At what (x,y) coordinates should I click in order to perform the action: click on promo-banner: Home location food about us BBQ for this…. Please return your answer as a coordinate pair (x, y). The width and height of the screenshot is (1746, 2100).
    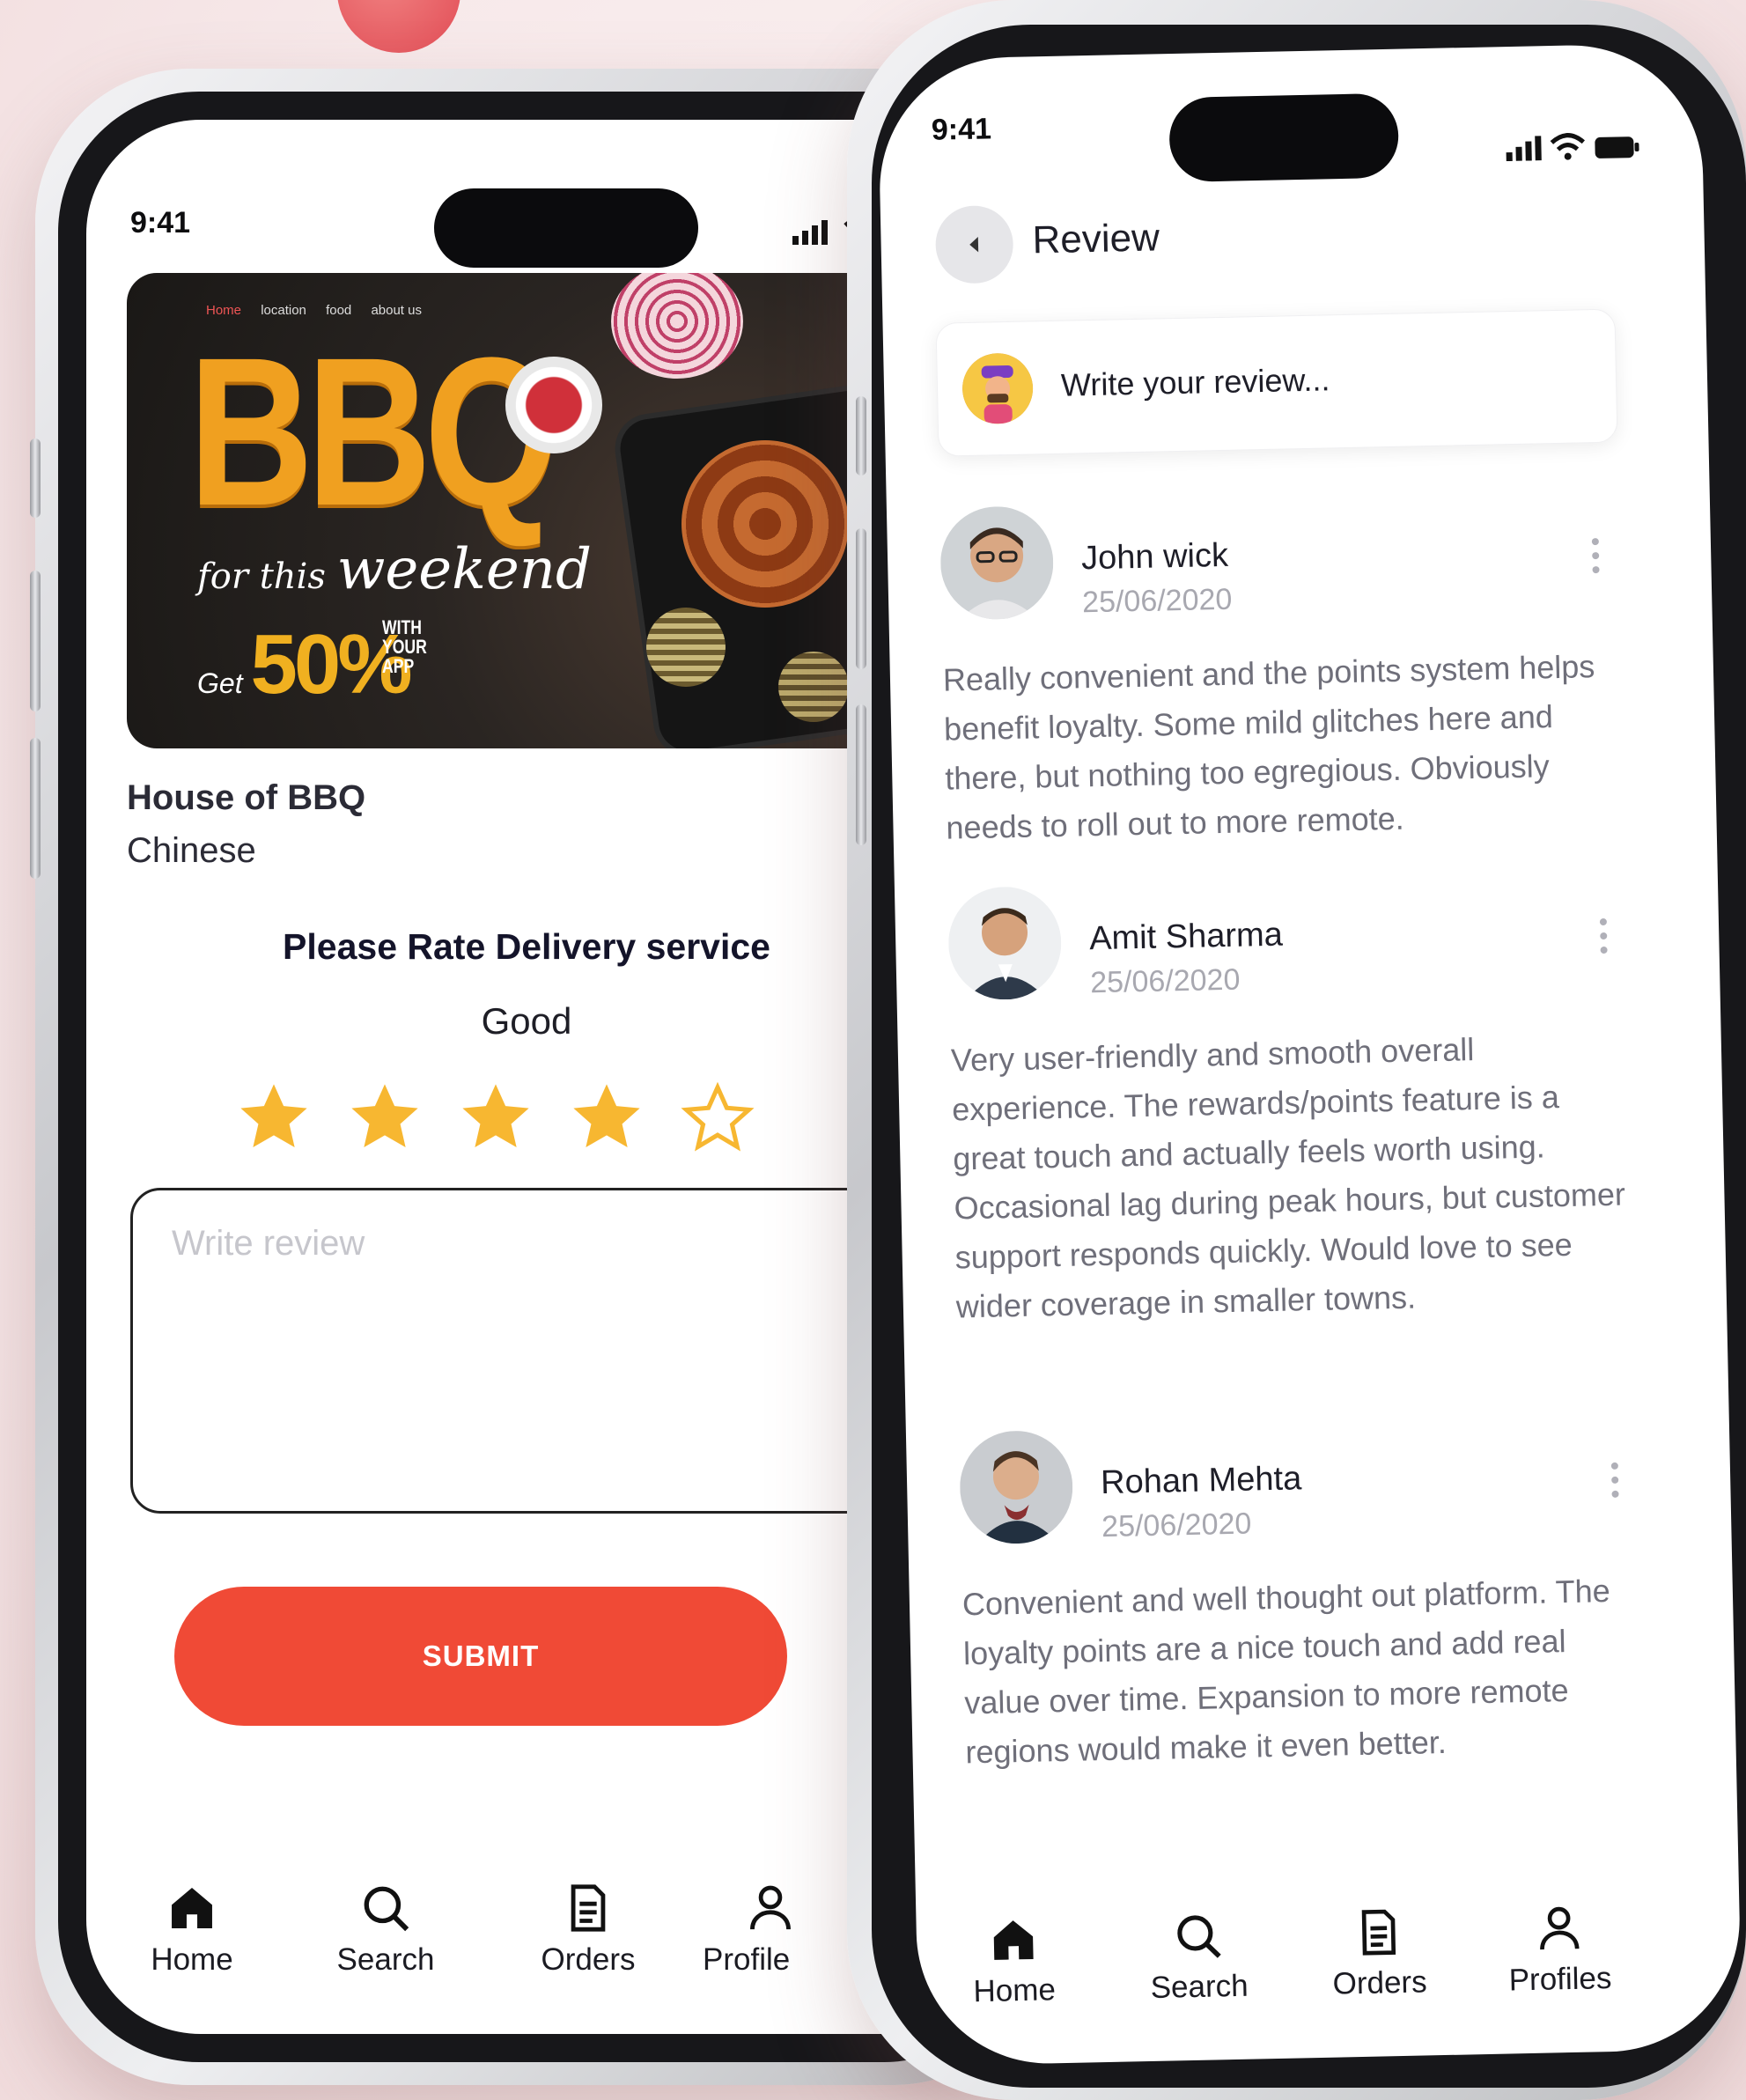
    Looking at the image, I should click on (514, 510).